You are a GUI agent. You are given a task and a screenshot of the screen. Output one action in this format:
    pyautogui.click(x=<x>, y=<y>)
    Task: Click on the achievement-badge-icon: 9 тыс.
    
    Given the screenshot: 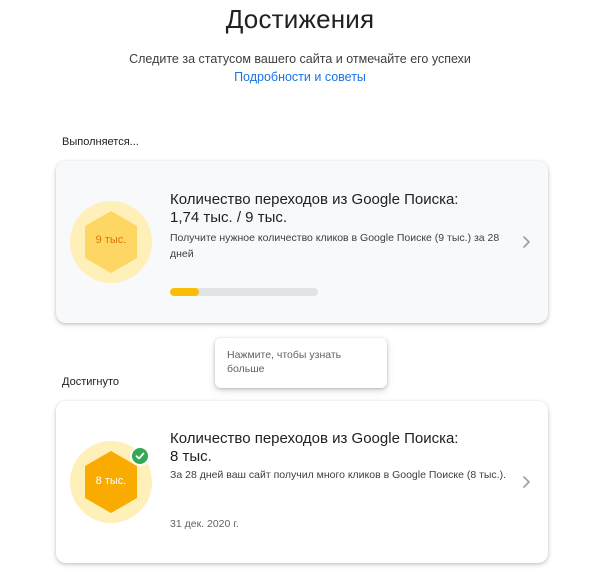 What is the action you would take?
    pyautogui.click(x=111, y=242)
    